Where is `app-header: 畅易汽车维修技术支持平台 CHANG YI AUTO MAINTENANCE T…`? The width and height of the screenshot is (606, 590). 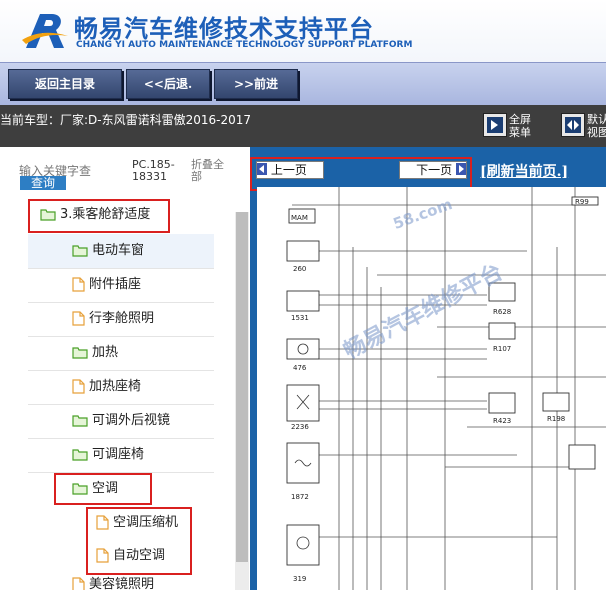
app-header: 畅易汽车维修技术支持平台 CHANG YI AUTO MAINTENANCE T… is located at coordinates (303, 31).